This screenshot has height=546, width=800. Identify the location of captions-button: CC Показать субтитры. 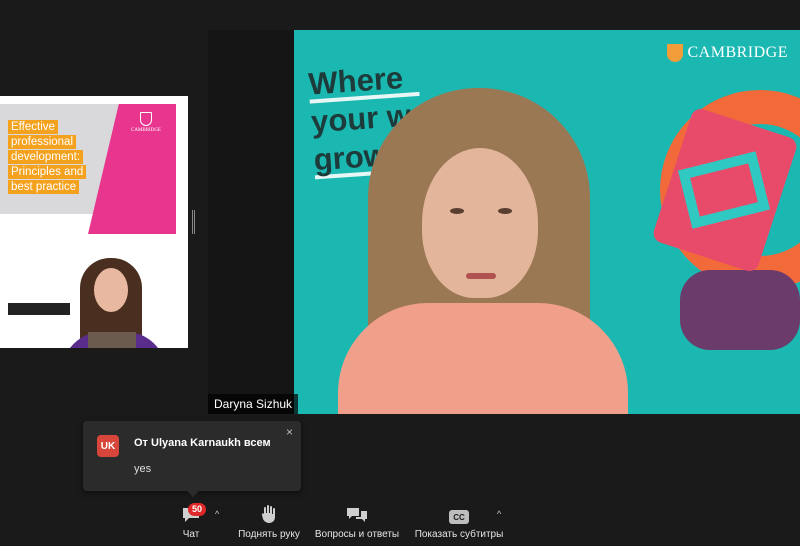
(459, 520).